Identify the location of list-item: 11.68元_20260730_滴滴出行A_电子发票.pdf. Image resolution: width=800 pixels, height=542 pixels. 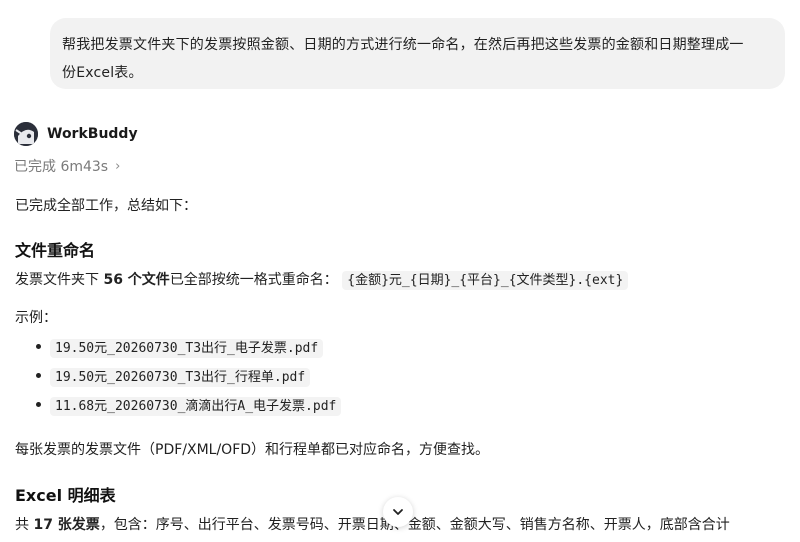
(189, 406).